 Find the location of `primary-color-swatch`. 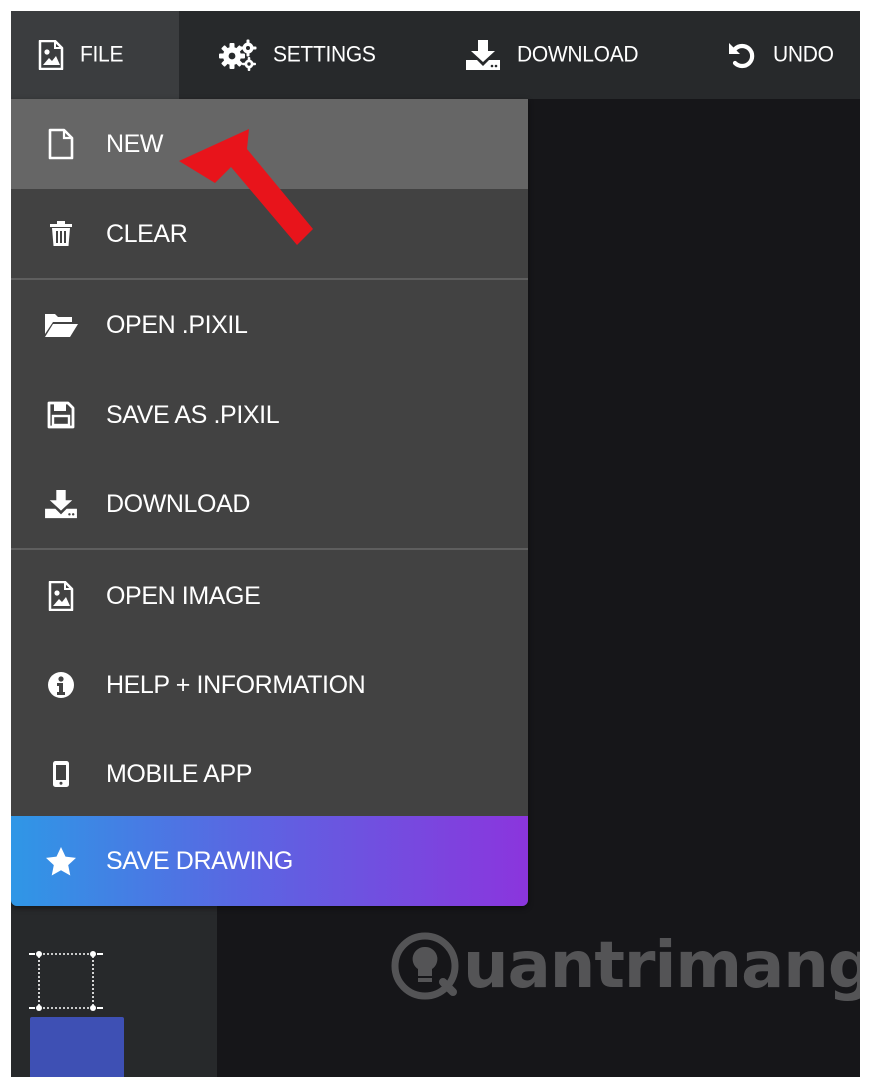

primary-color-swatch is located at coordinates (77, 1047).